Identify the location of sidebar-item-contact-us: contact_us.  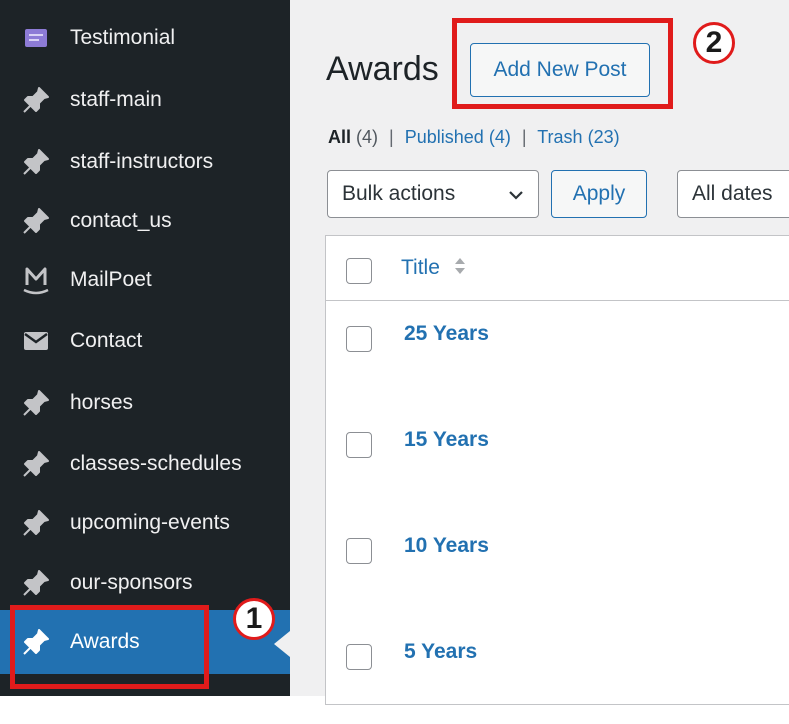
(145, 221).